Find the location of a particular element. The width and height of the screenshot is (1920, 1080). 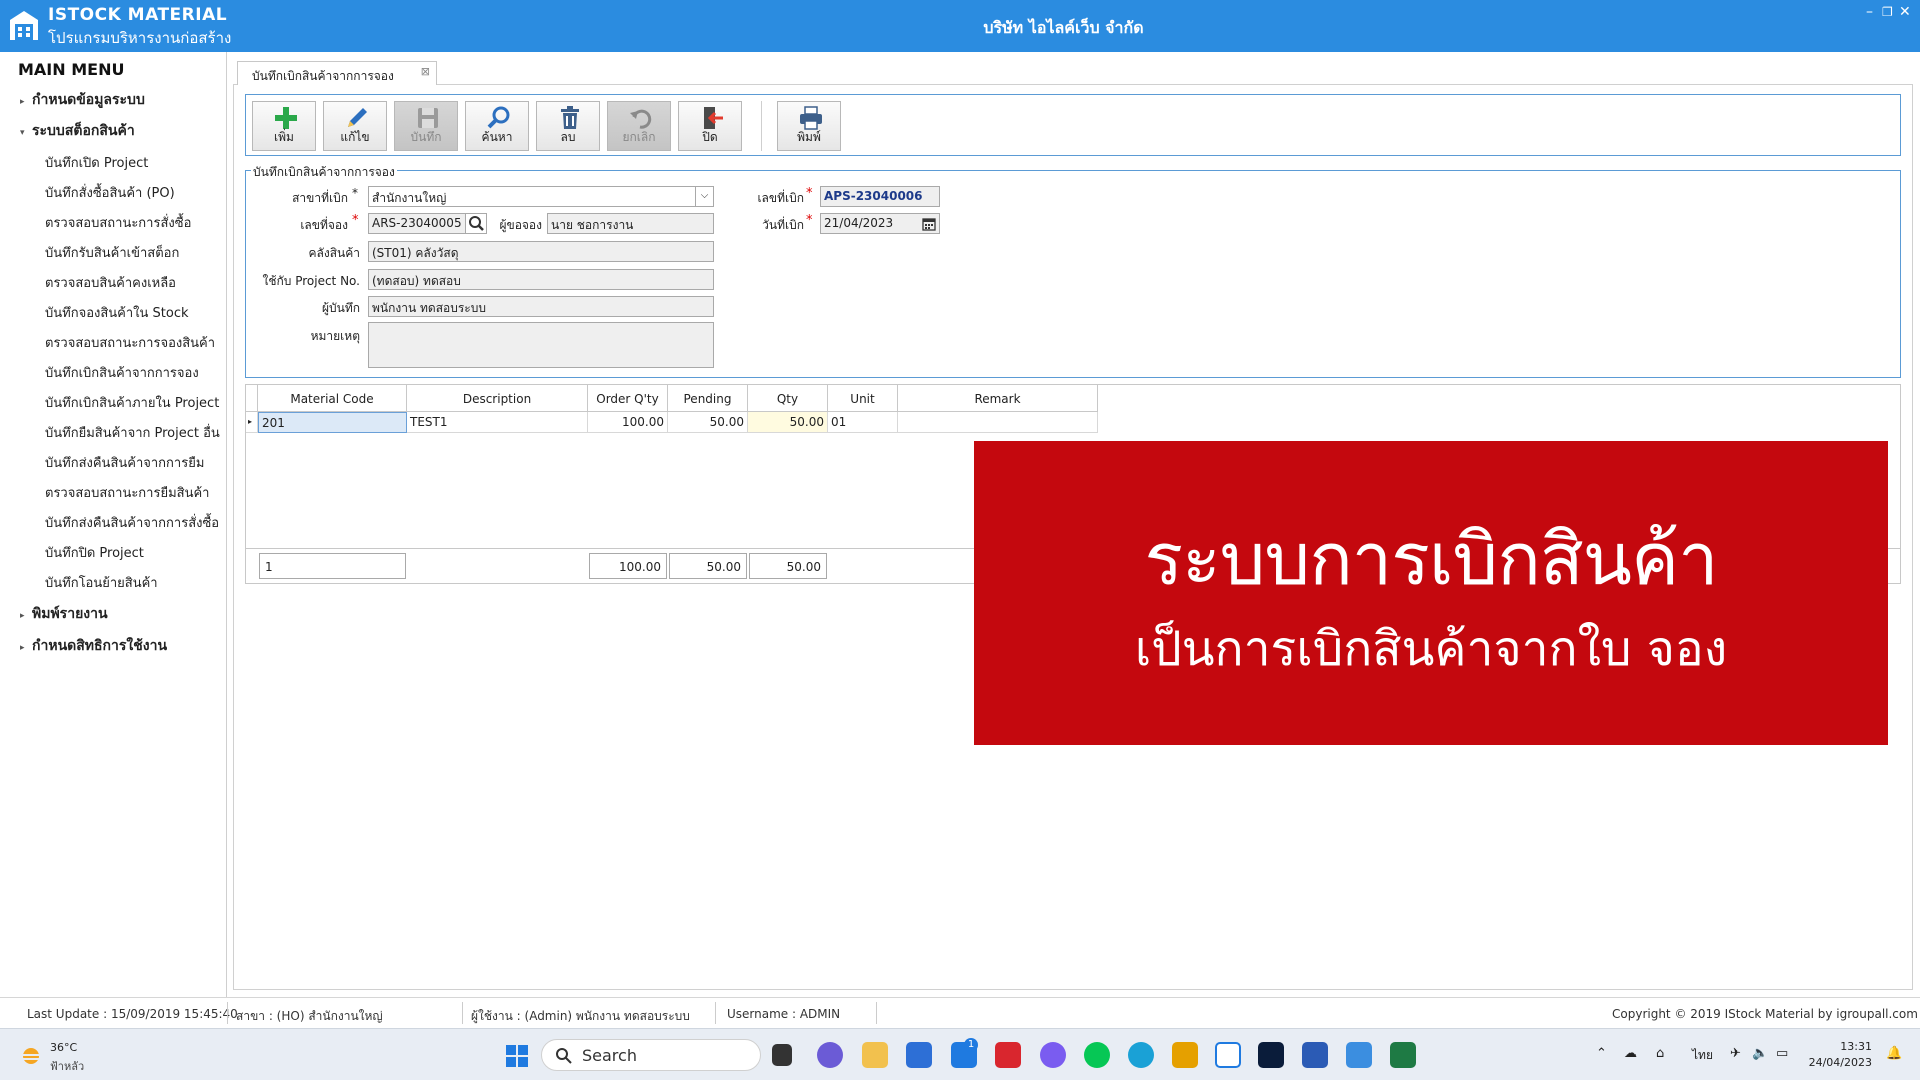

company-title: บริษัท ไอไลค์เว็บ จำกัด is located at coordinates (1063, 27).